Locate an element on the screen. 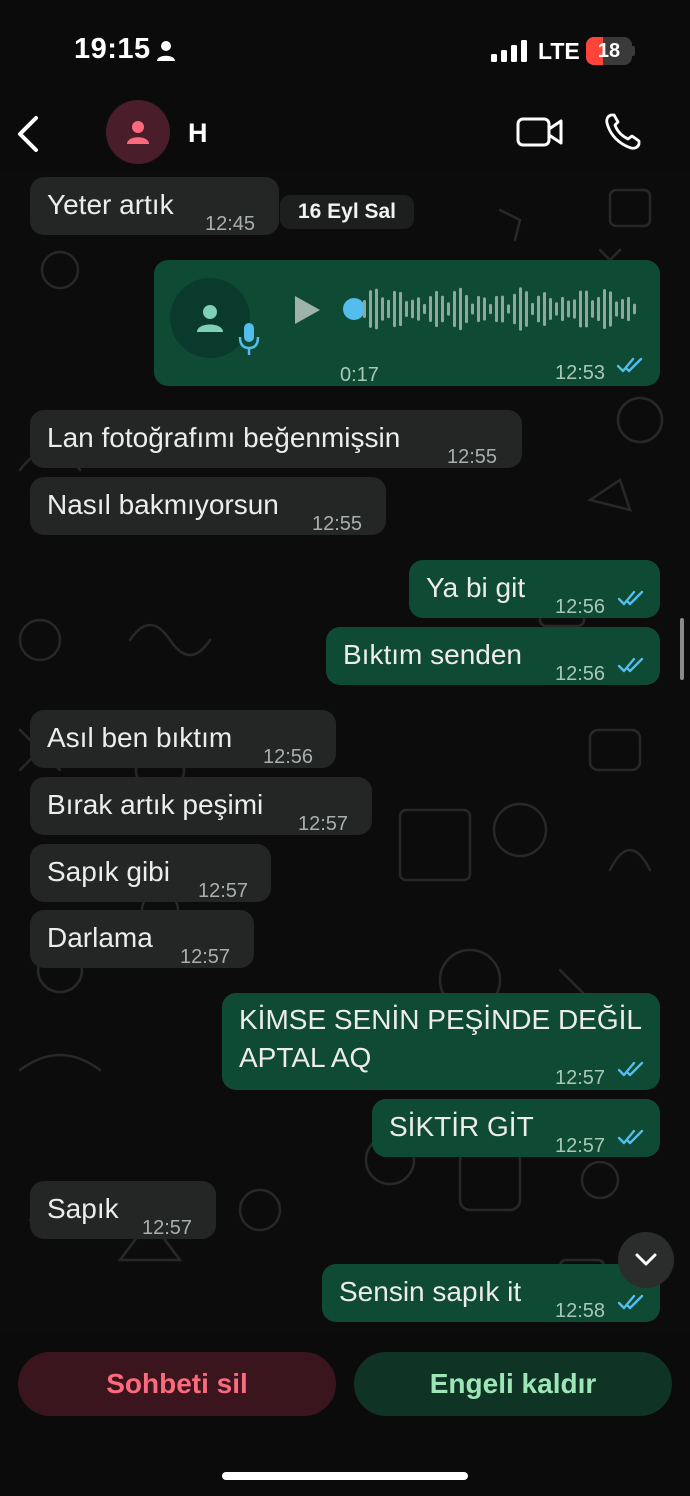 This screenshot has width=690, height=1496. message-text: Sapık is located at coordinates (83, 1208).